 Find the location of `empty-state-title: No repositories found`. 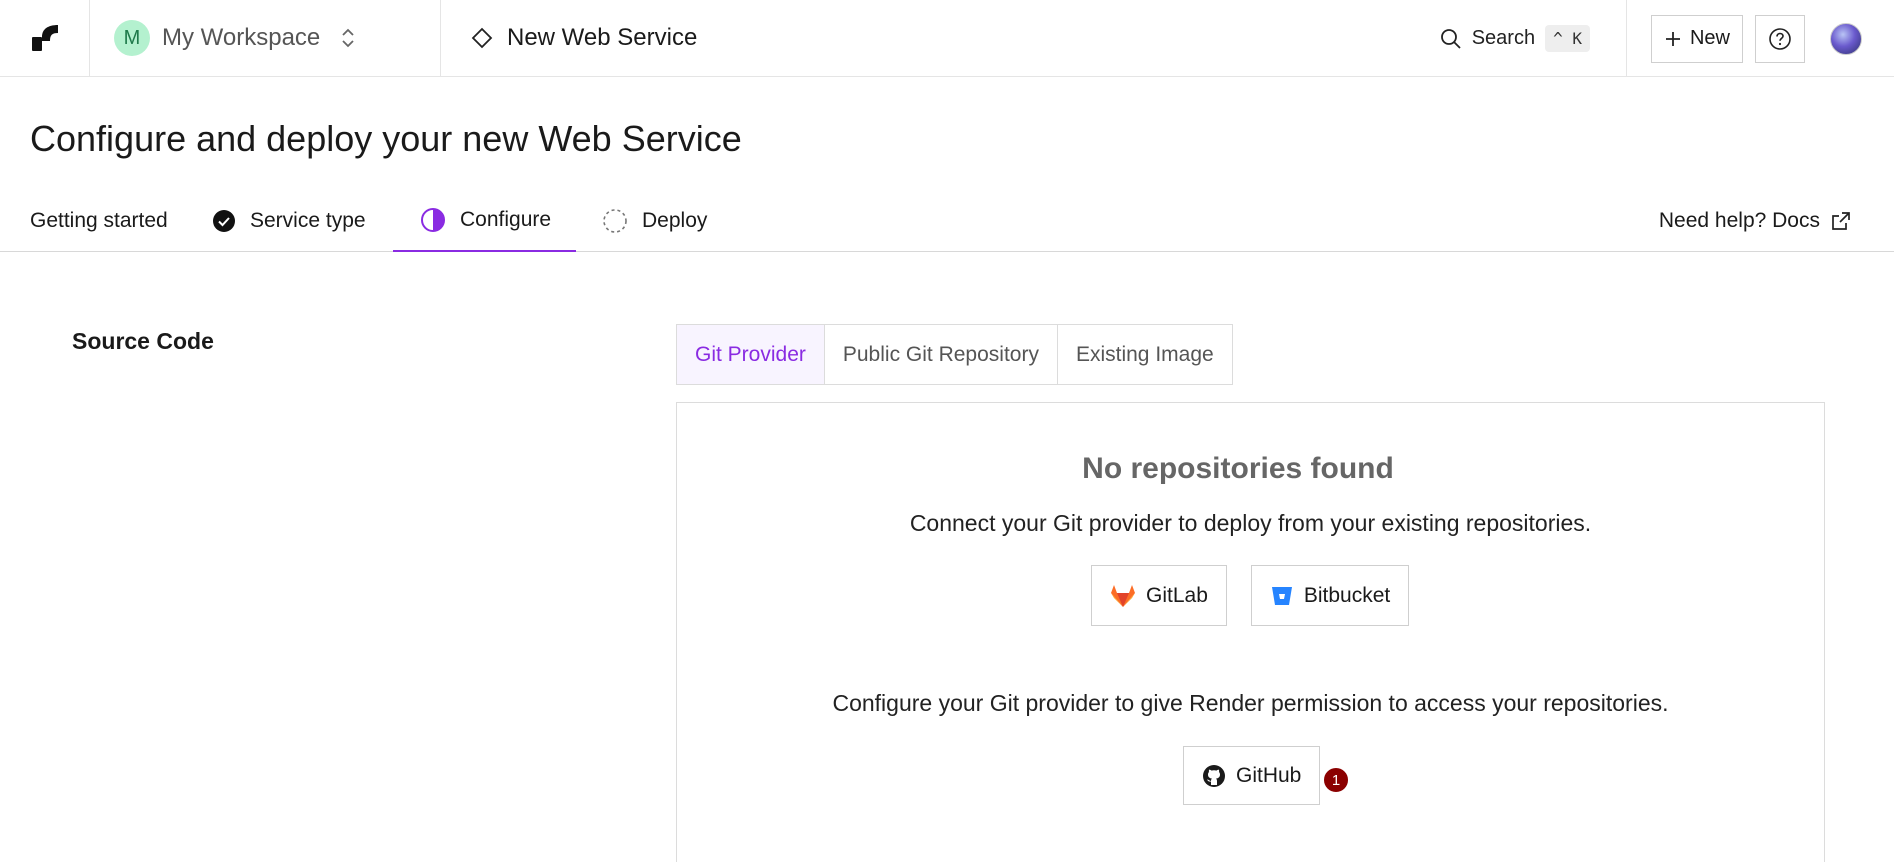

empty-state-title: No repositories found is located at coordinates (1238, 468).